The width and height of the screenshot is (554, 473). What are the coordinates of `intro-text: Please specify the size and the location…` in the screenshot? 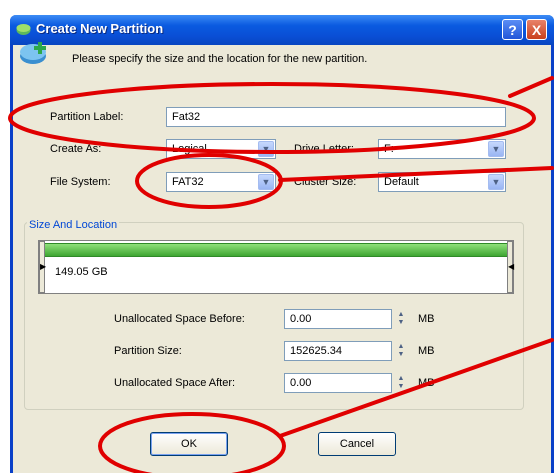 It's located at (220, 59).